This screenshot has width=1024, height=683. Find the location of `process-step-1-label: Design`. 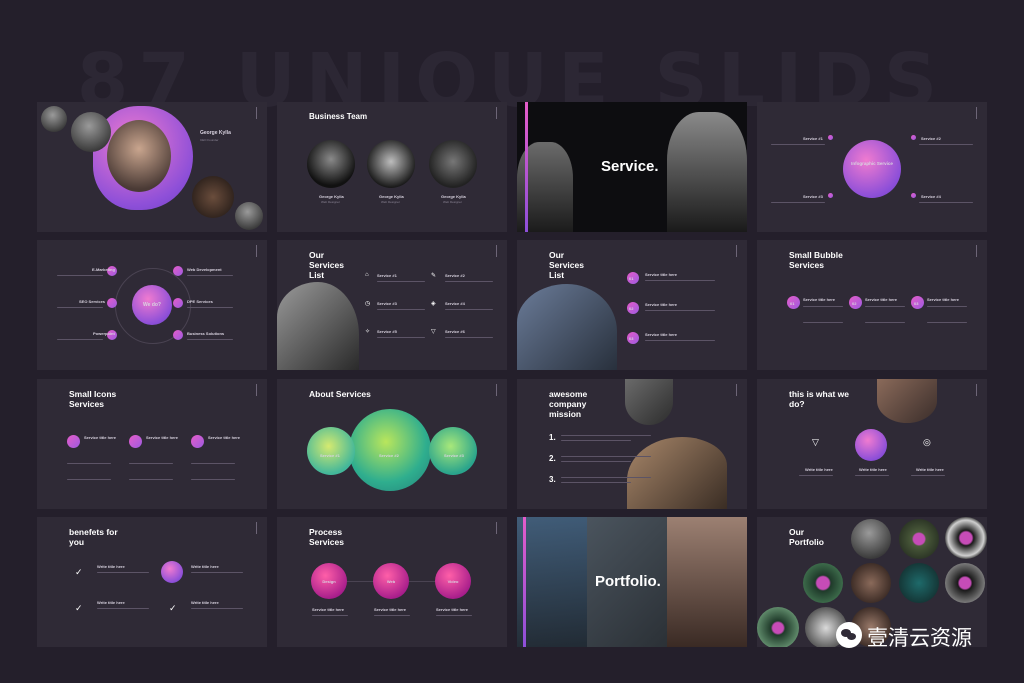

process-step-1-label: Design is located at coordinates (329, 581).